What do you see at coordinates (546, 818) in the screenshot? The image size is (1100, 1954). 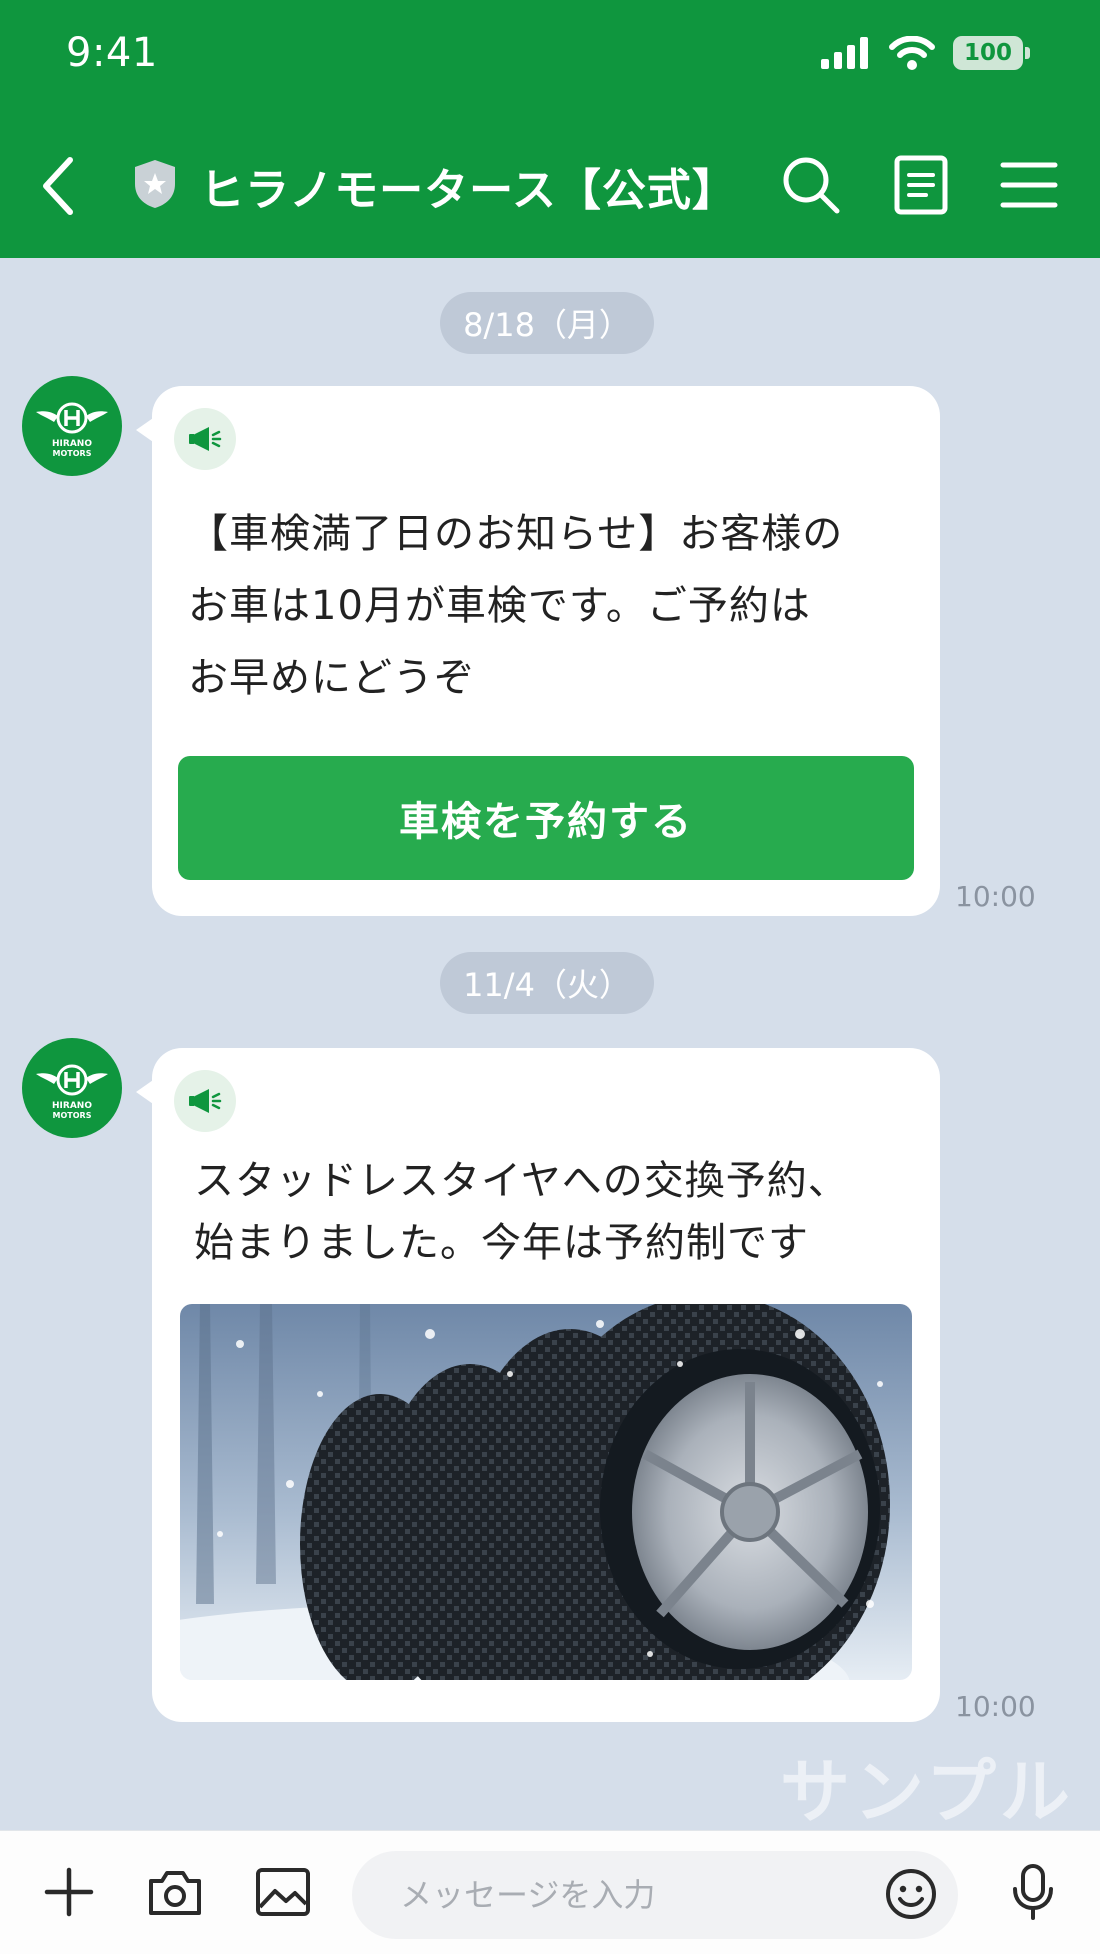 I see `book-inspection-button: 車検を予約する` at bounding box center [546, 818].